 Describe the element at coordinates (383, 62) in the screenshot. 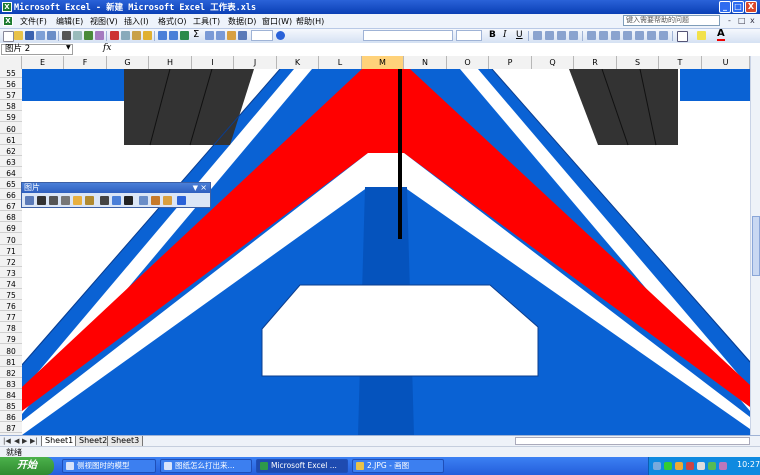

I see `column-header-selected: M` at that location.